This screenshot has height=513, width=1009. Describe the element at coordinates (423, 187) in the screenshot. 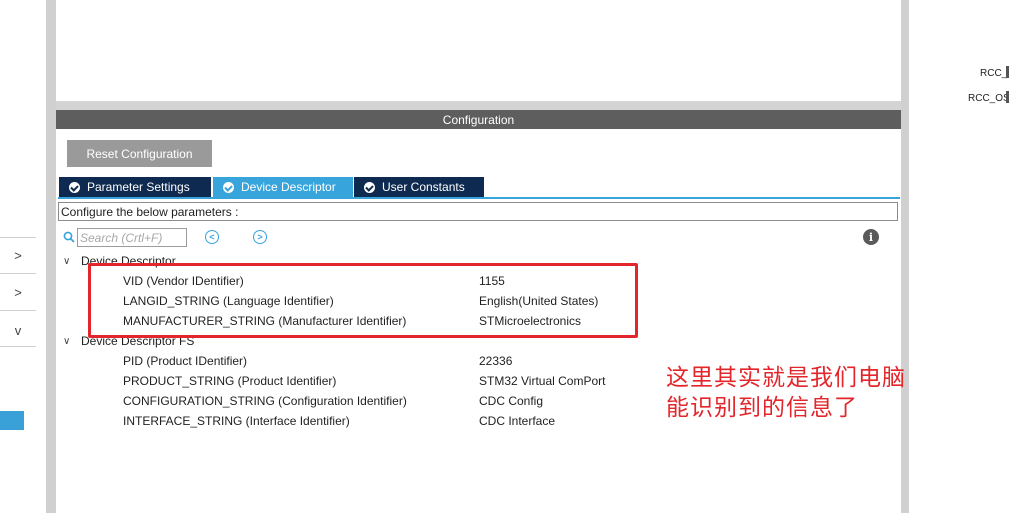

I see `tab-label: User Constants` at that location.